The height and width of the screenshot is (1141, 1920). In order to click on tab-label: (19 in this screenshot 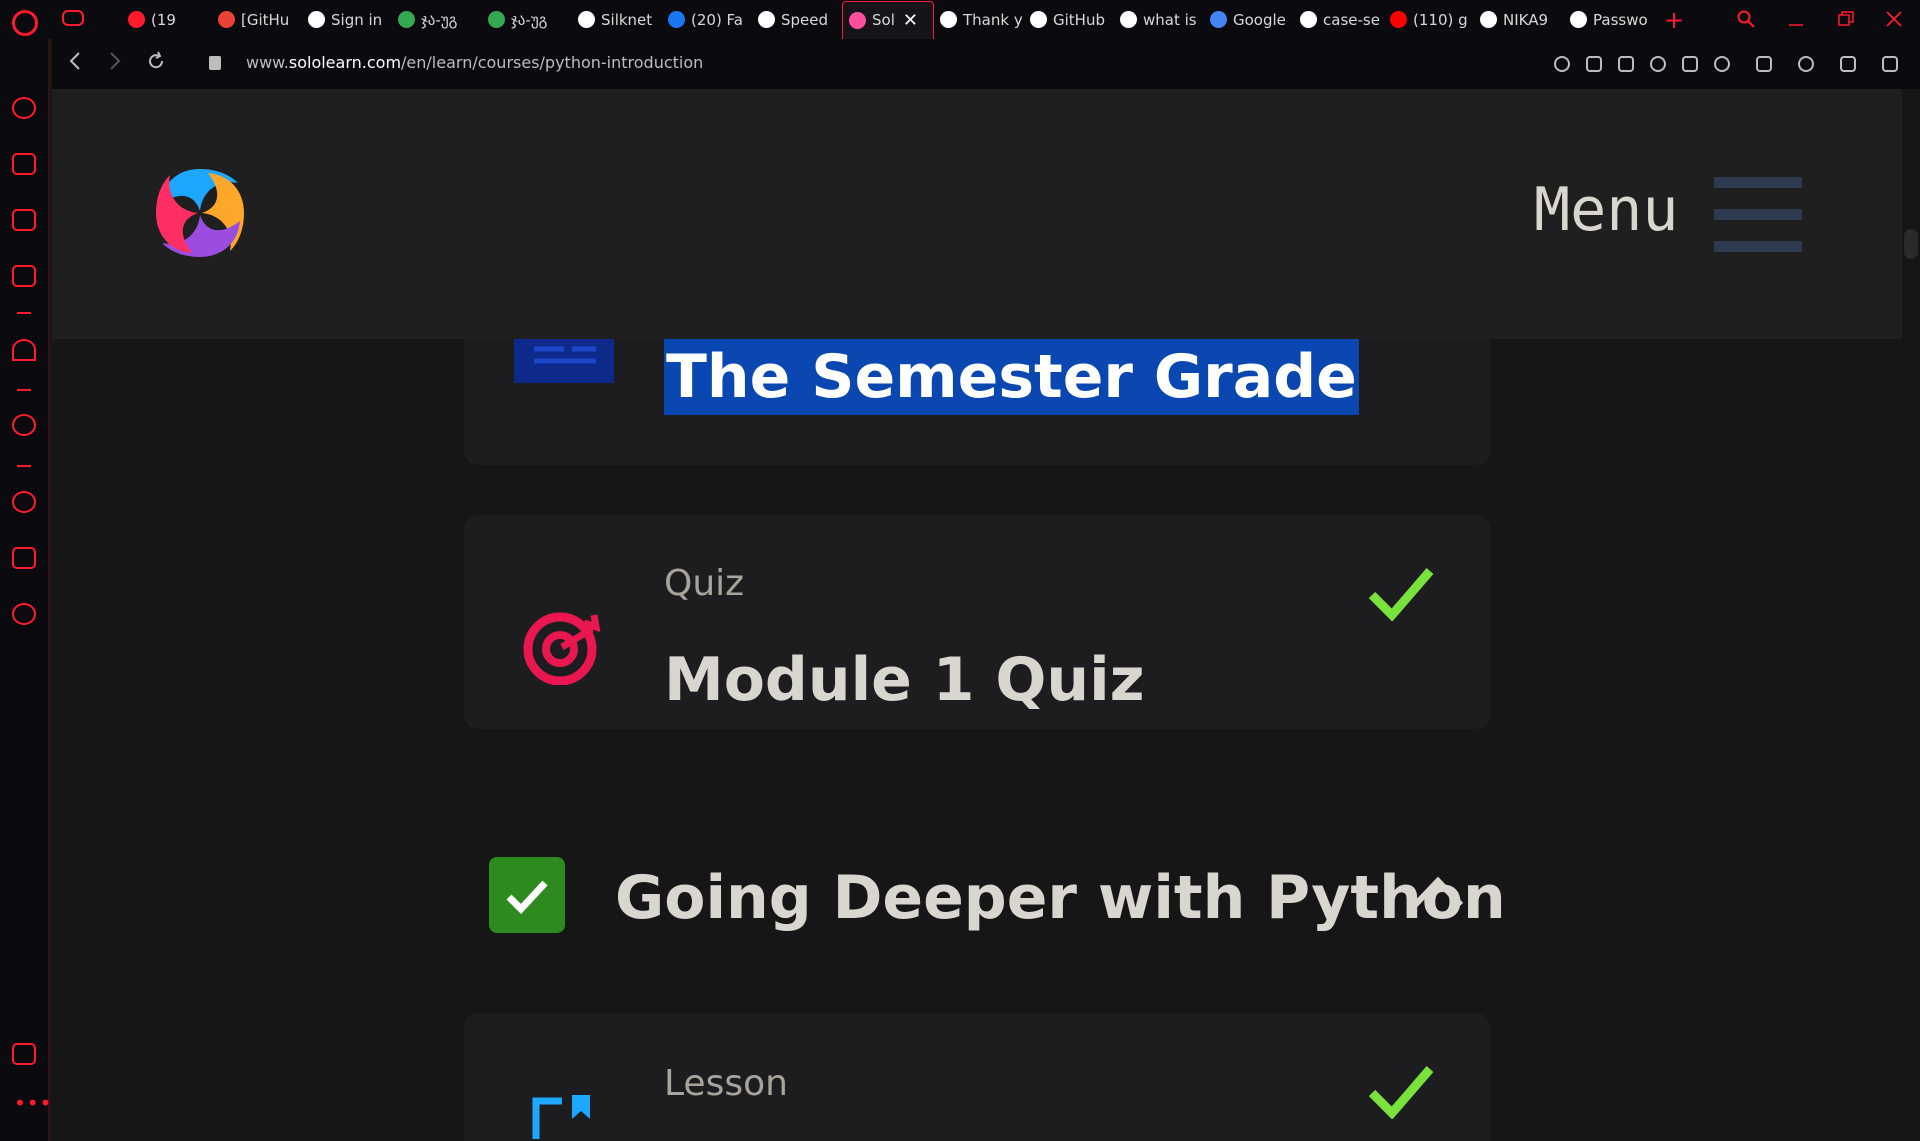, I will do `click(163, 19)`.